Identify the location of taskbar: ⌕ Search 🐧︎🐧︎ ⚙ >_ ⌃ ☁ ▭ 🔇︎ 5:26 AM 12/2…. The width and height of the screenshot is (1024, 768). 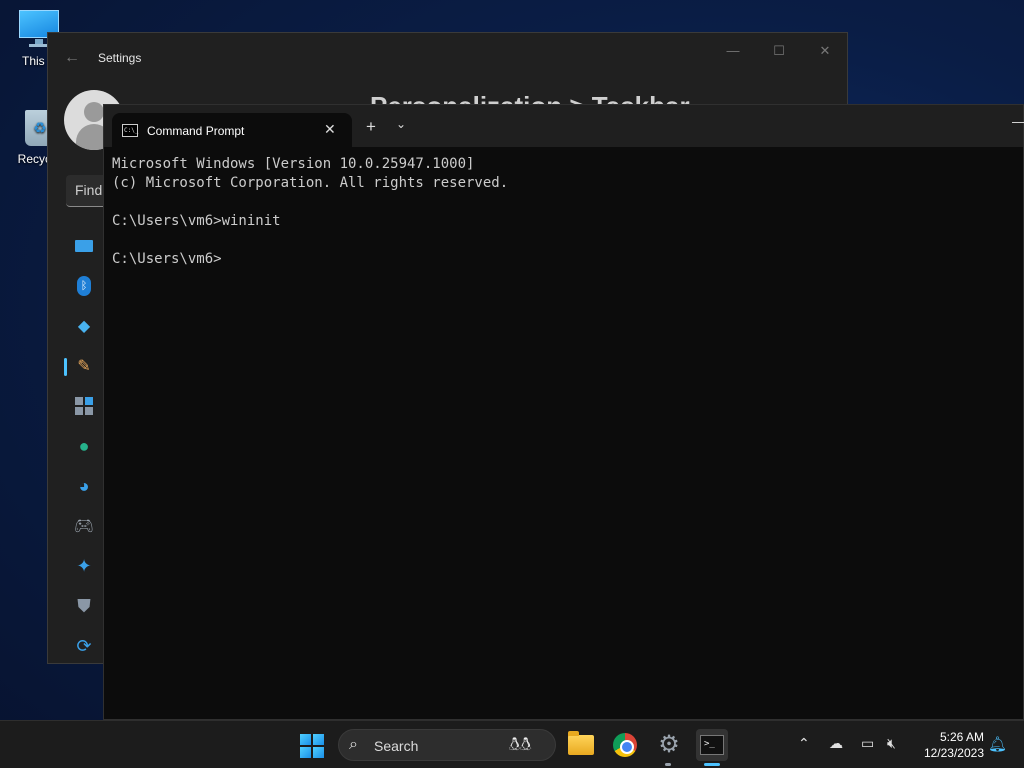
(512, 744).